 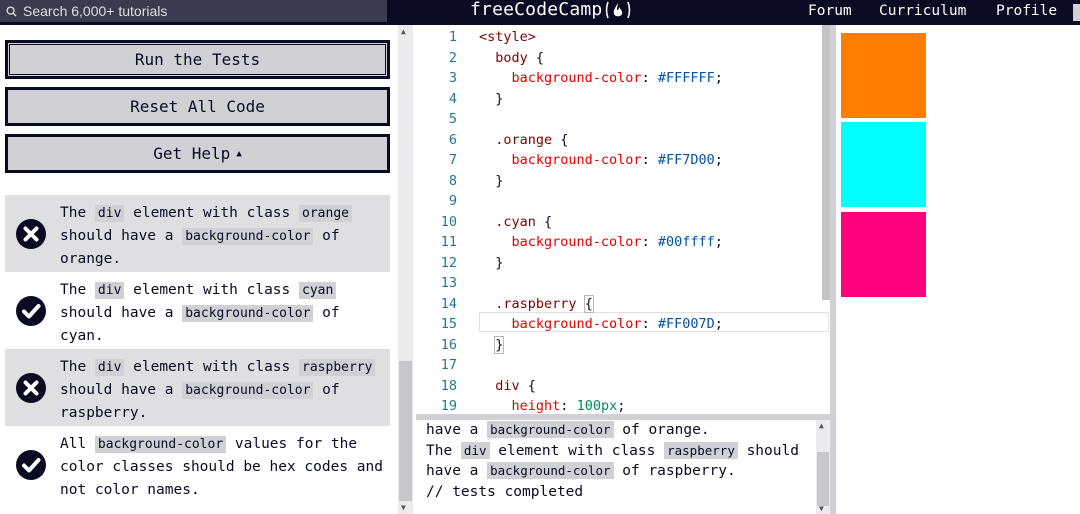 I want to click on avatar, so click(x=1076, y=12).